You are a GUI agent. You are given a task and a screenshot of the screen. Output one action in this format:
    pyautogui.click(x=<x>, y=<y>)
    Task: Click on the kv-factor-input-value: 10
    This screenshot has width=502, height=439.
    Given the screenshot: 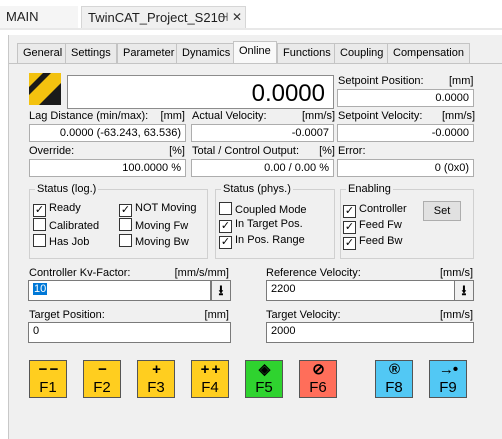 What is the action you would take?
    pyautogui.click(x=40, y=289)
    